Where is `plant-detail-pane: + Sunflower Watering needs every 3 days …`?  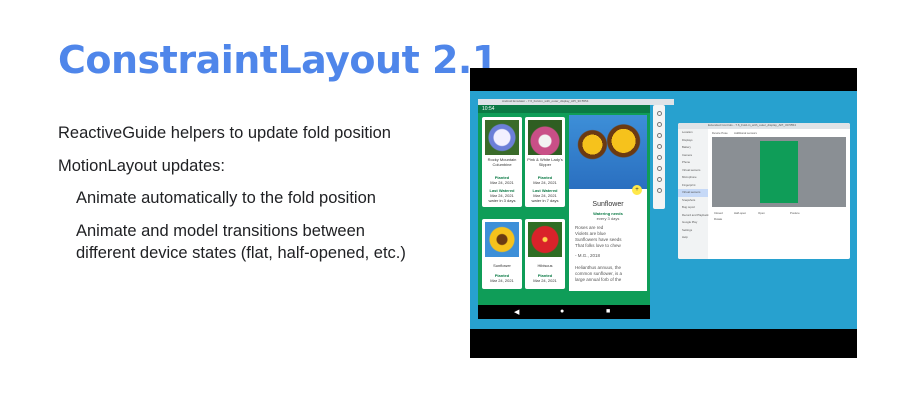
plant-detail-pane: + Sunflower Watering needs every 3 days … is located at coordinates (608, 203).